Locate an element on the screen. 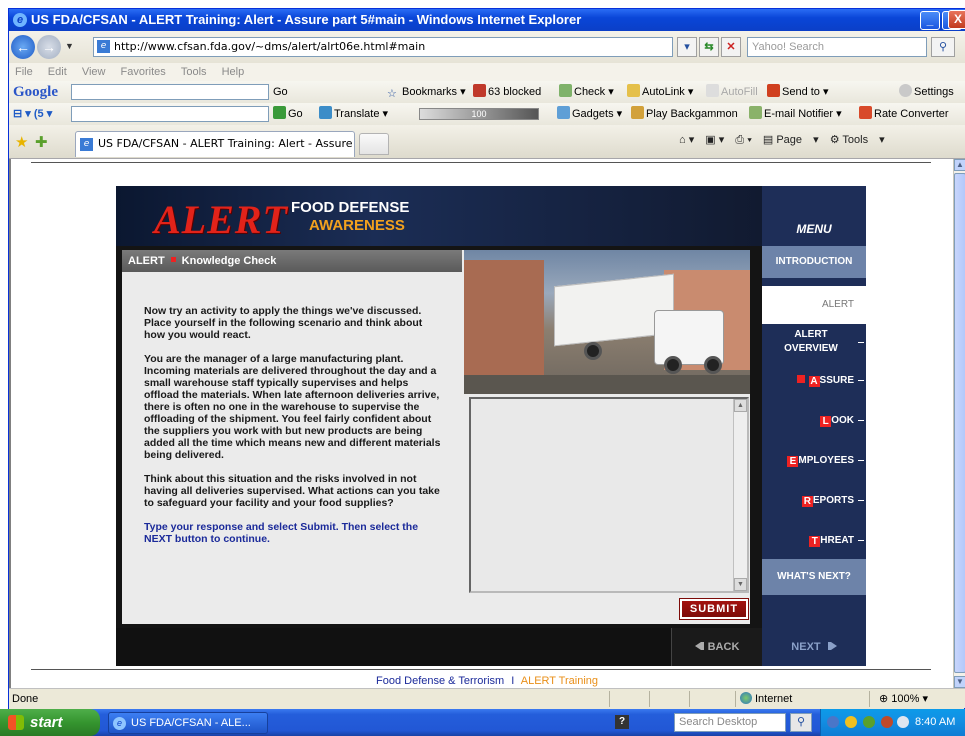 This screenshot has width=965, height=736. menu-favorites: Favorites is located at coordinates (143, 72).